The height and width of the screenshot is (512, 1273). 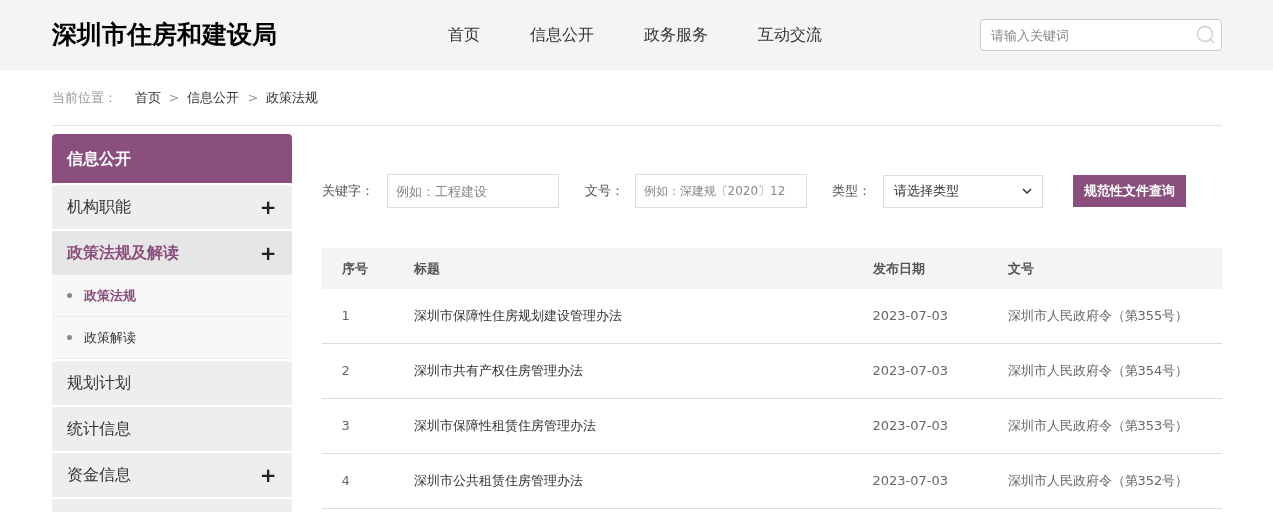 I want to click on keyword-label: 关键字：, so click(x=348, y=191).